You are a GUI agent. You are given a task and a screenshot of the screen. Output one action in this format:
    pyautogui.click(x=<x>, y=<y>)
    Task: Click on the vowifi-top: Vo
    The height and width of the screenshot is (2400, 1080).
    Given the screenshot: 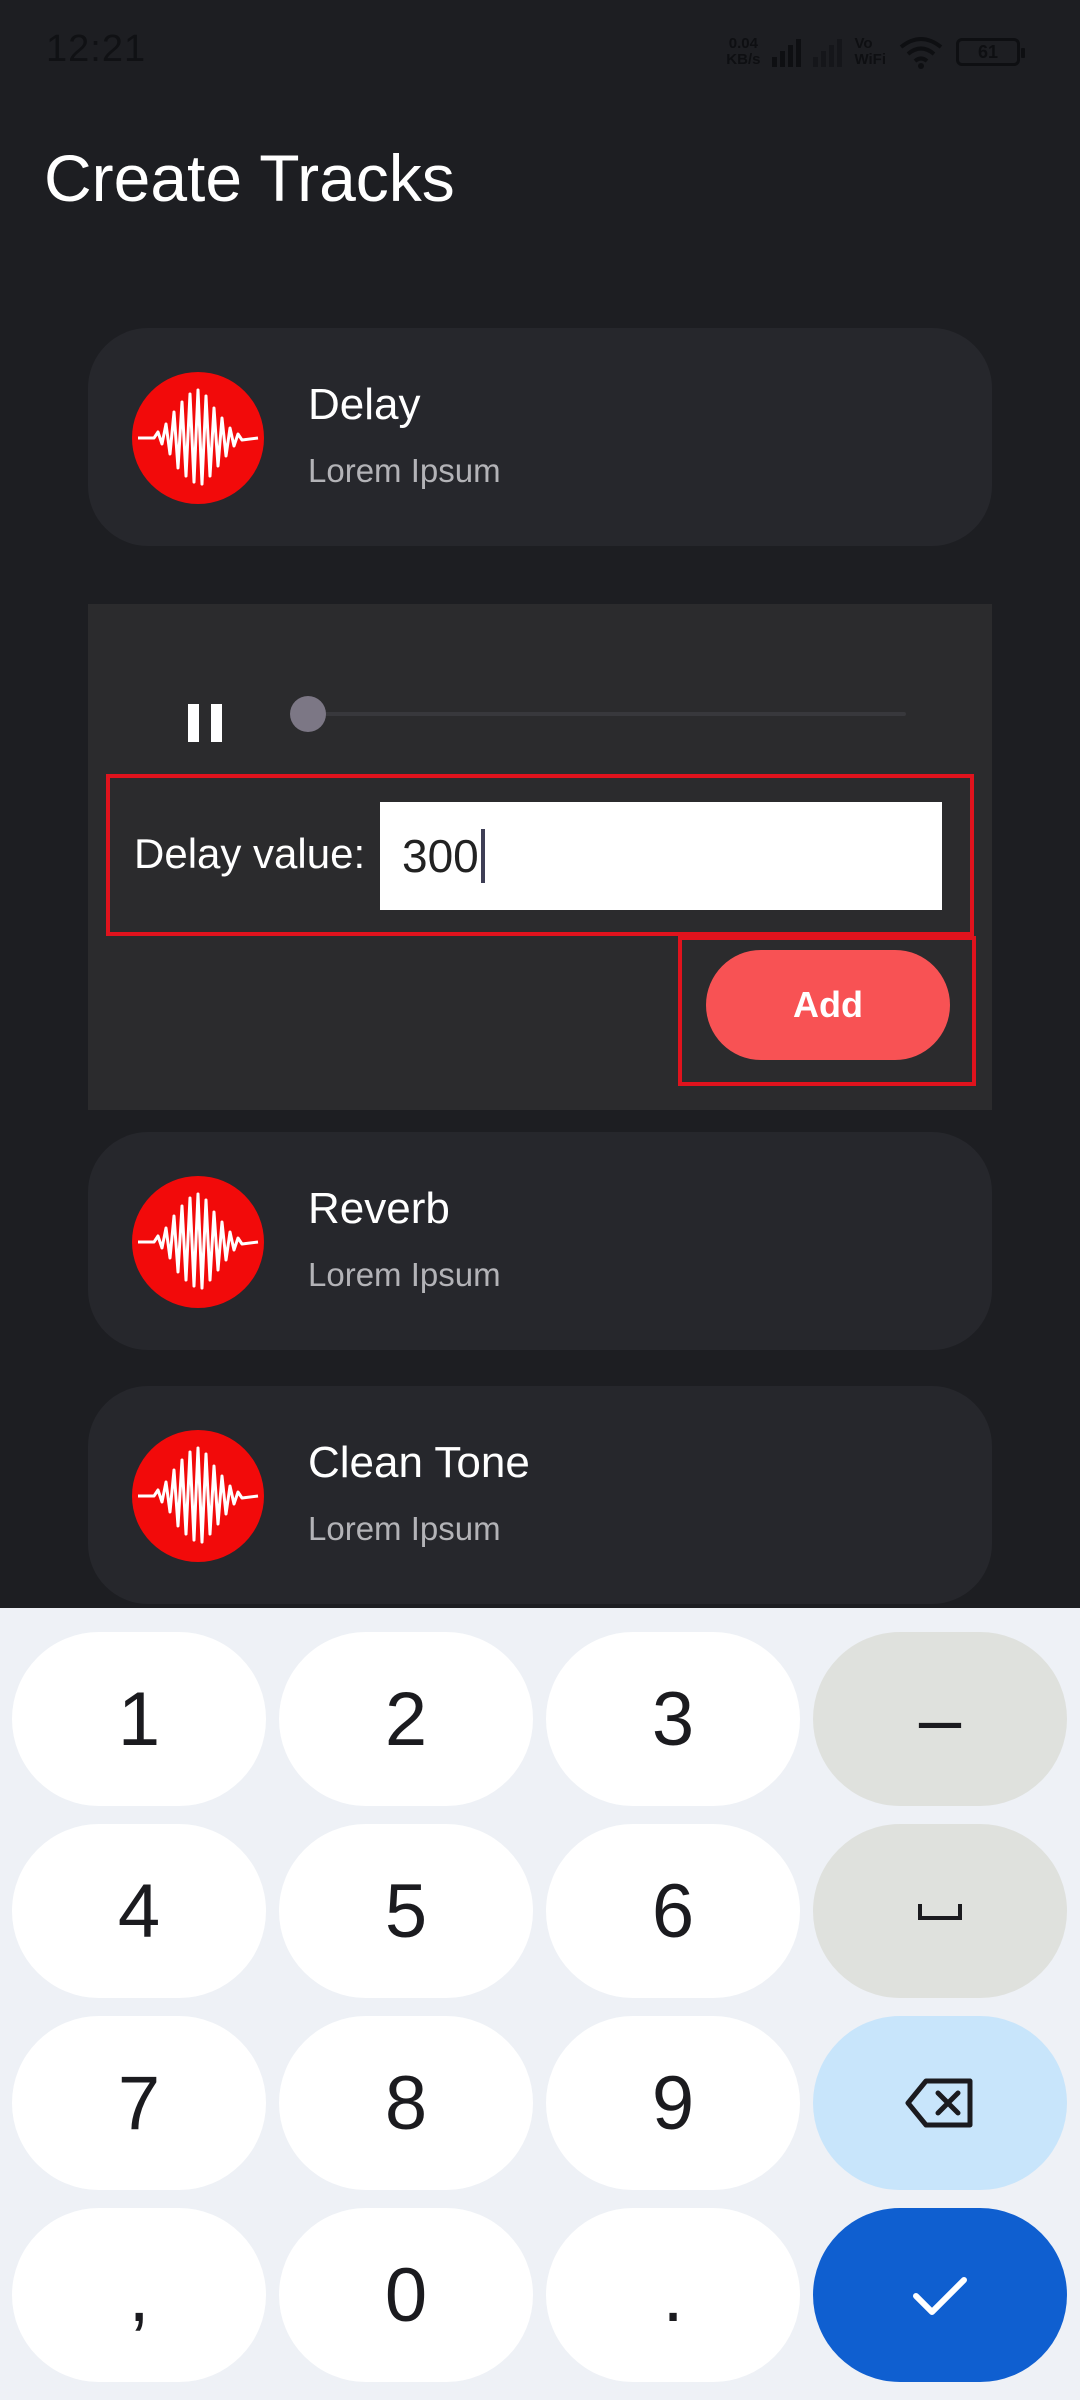 What is the action you would take?
    pyautogui.click(x=863, y=43)
    